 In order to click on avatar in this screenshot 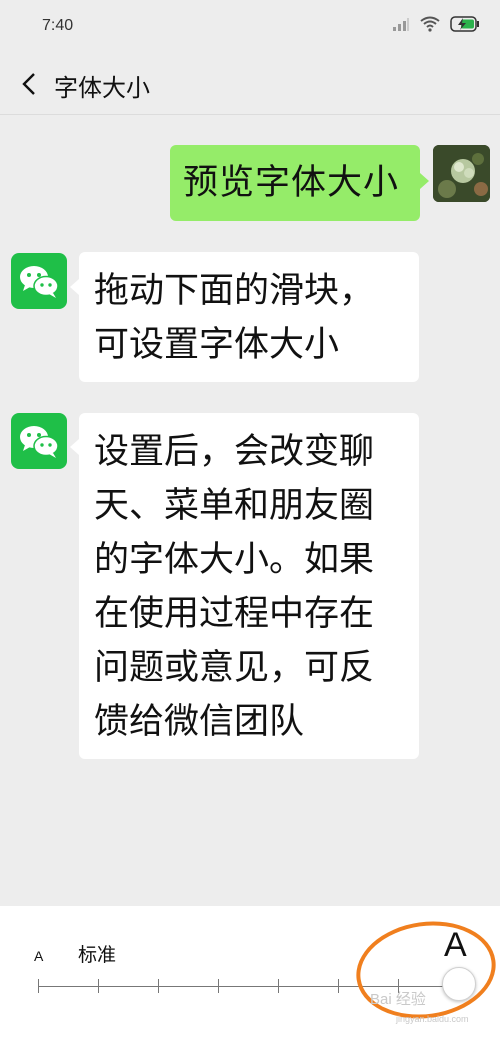, I will do `click(461, 173)`.